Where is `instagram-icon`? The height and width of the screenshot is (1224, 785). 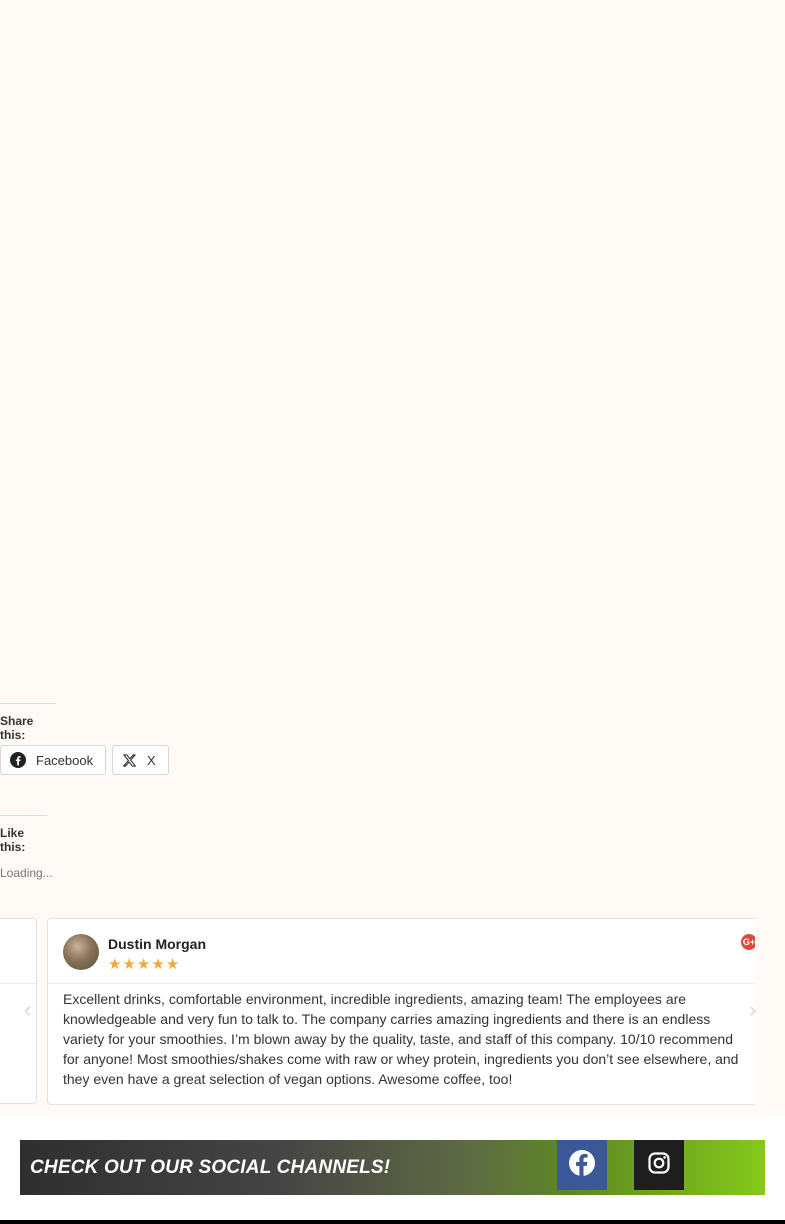
instagram-icon is located at coordinates (659, 1165).